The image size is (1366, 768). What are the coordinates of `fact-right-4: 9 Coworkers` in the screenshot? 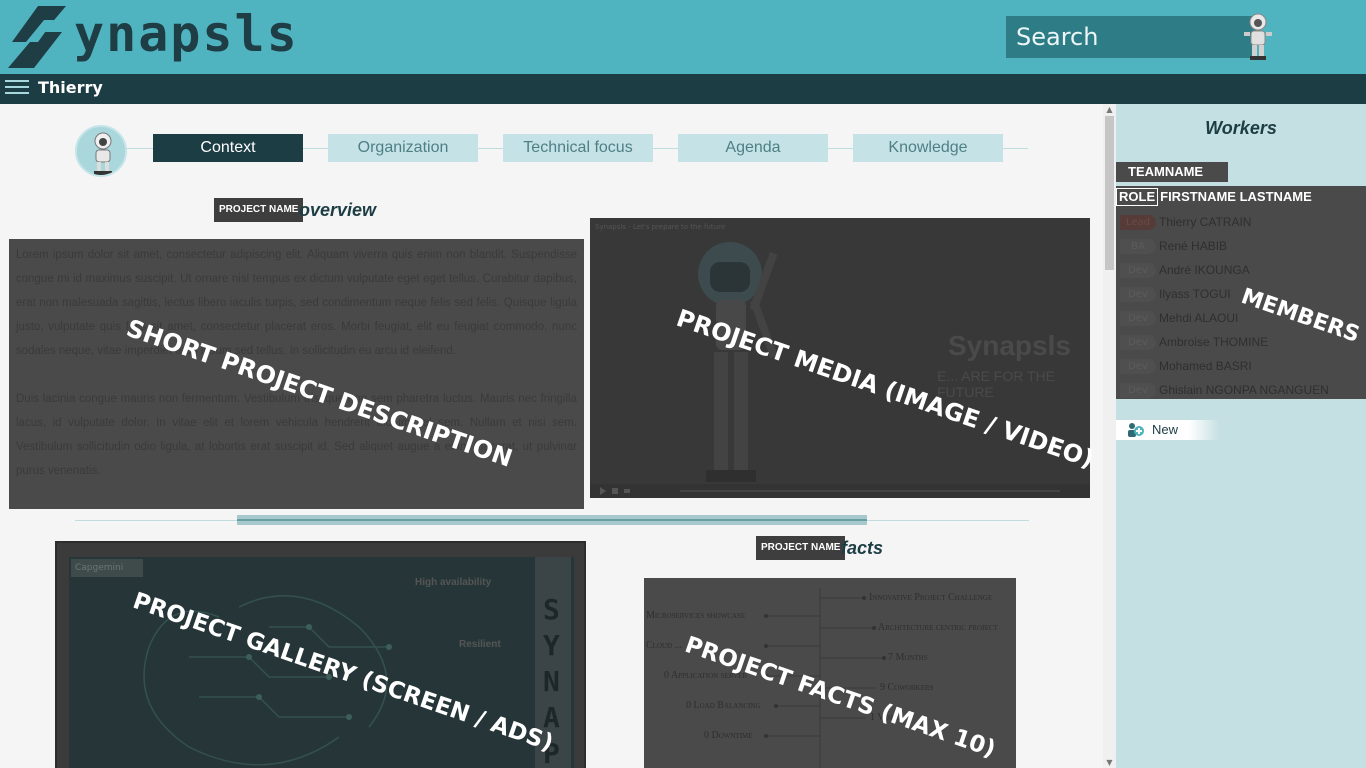 It's located at (907, 687).